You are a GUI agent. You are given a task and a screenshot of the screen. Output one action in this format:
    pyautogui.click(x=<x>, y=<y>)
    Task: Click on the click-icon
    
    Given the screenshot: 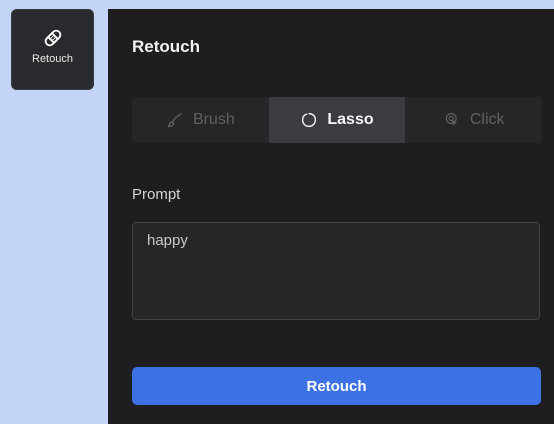 What is the action you would take?
    pyautogui.click(x=451, y=120)
    